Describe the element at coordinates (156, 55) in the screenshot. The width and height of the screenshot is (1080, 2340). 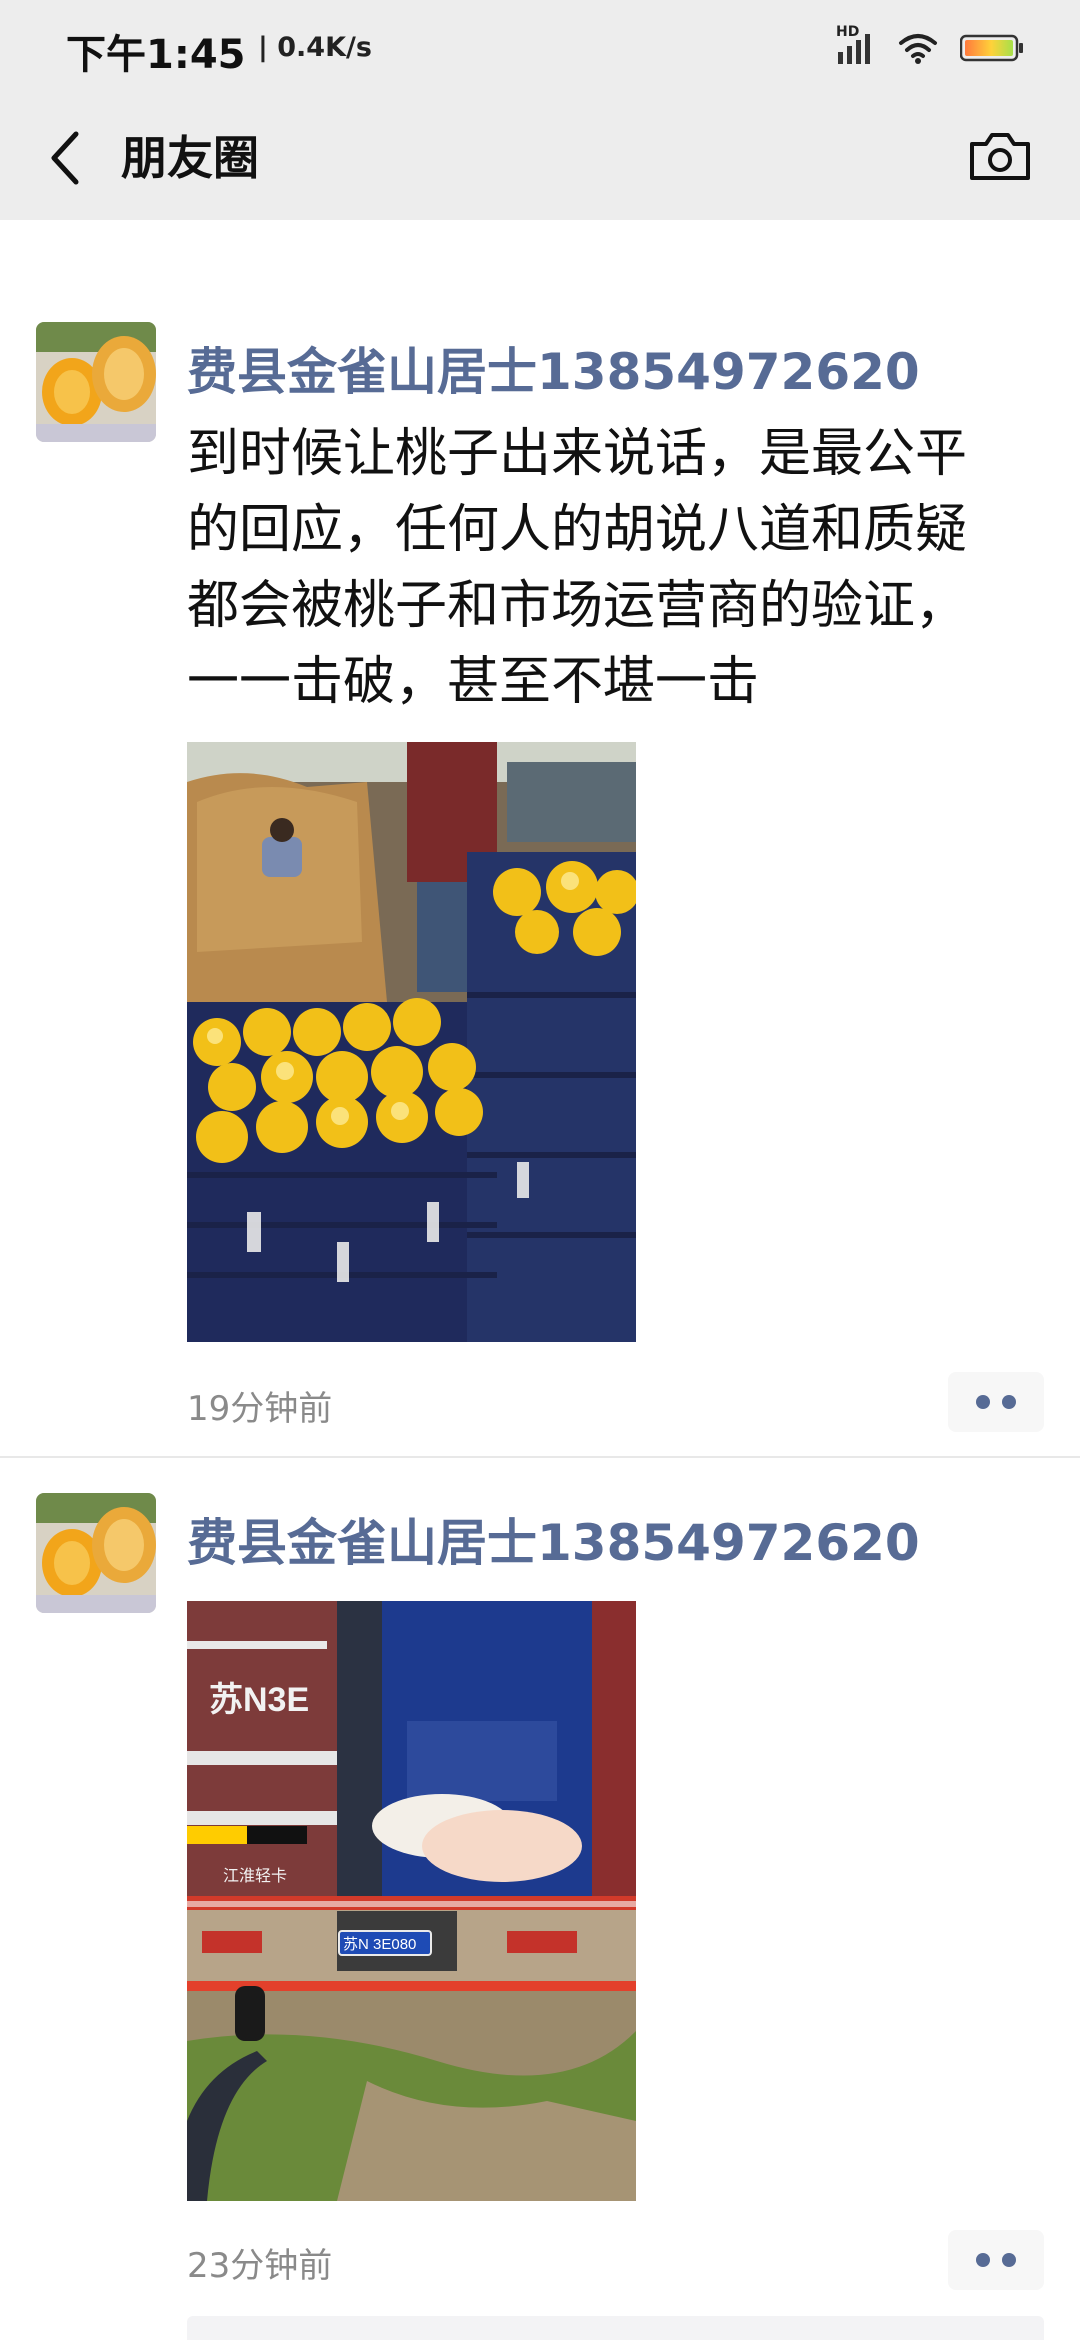
I see `status-time: 下午1:45` at that location.